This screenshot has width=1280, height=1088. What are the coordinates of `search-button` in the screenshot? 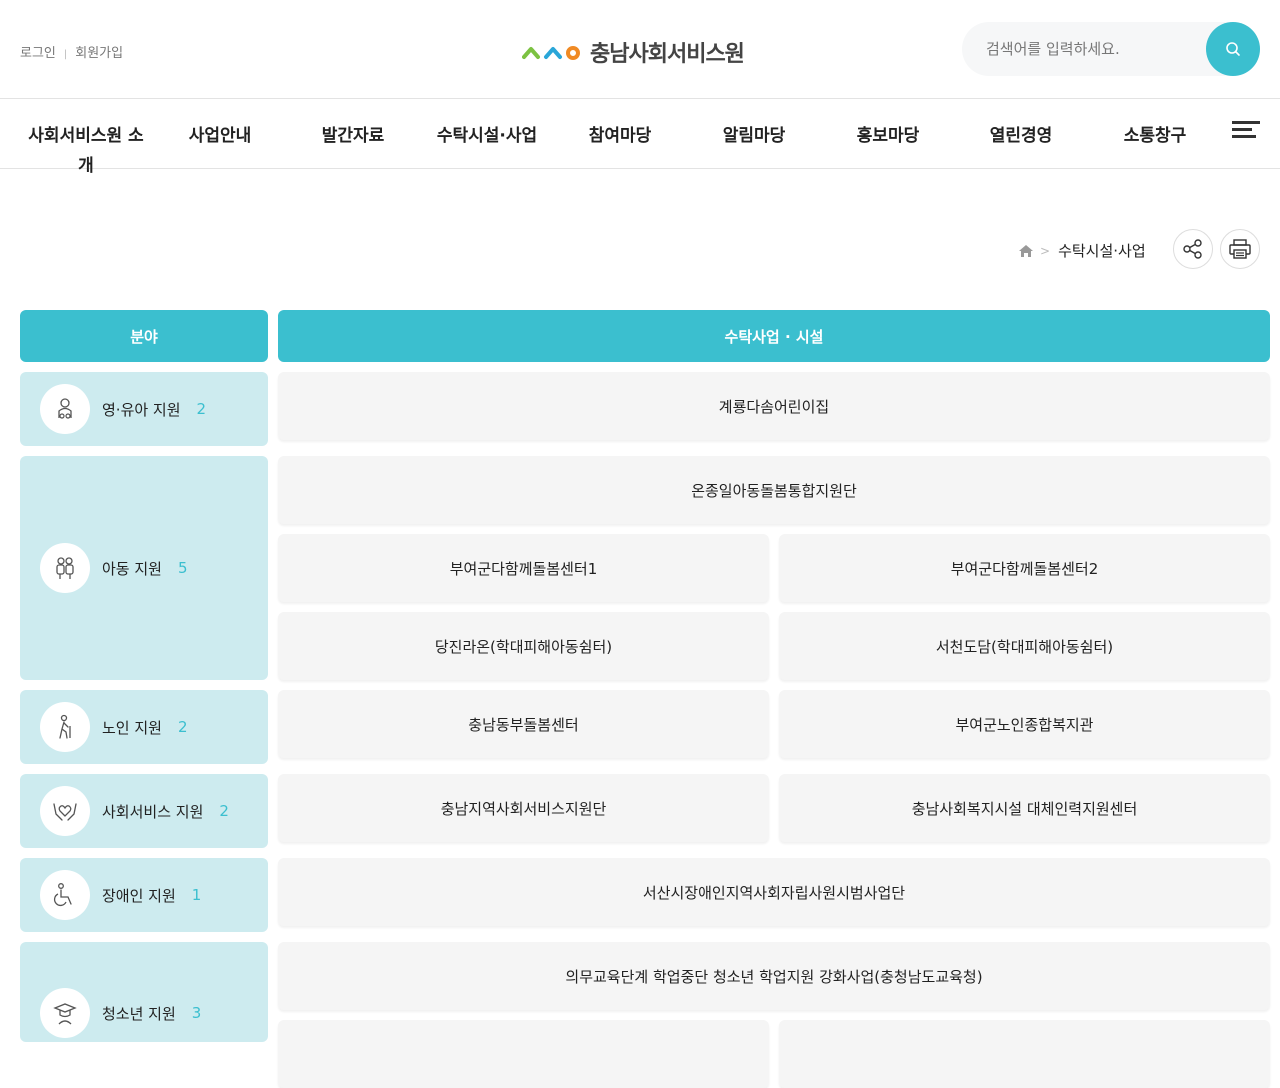 It's located at (1233, 49).